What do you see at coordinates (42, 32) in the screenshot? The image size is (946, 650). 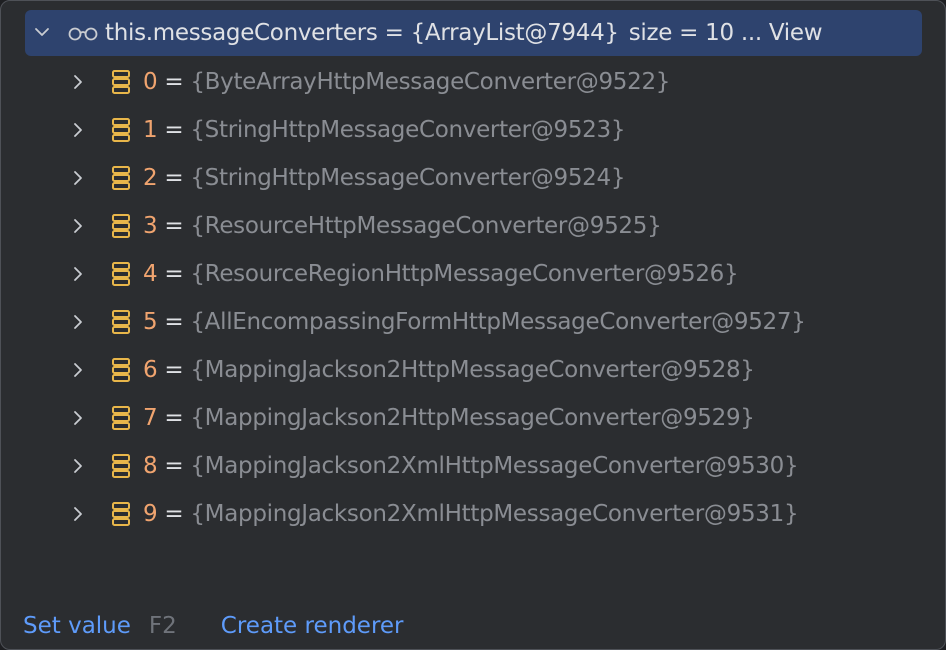 I see `chevron-down-icon` at bounding box center [42, 32].